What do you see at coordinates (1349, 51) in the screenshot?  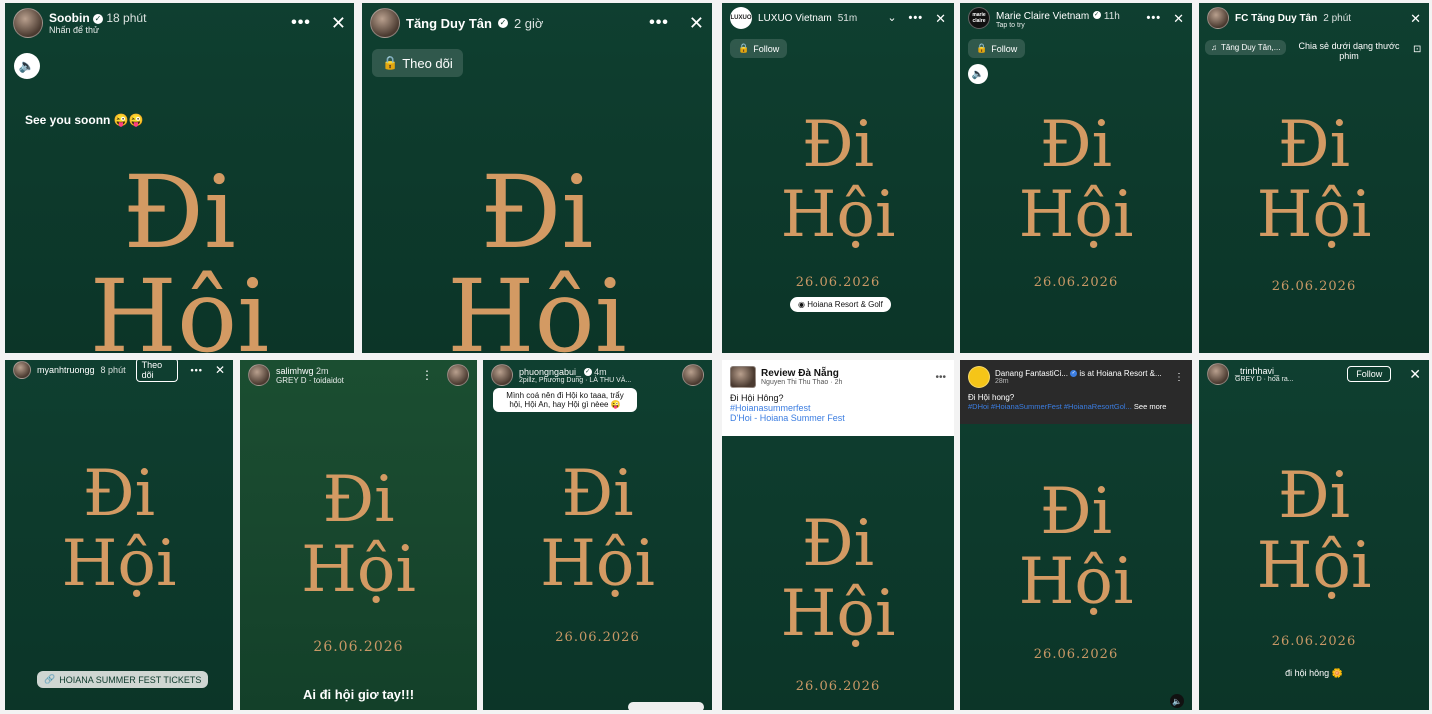 I see `share-reel-label: Chia sẻ dưới dạng thước phim` at bounding box center [1349, 51].